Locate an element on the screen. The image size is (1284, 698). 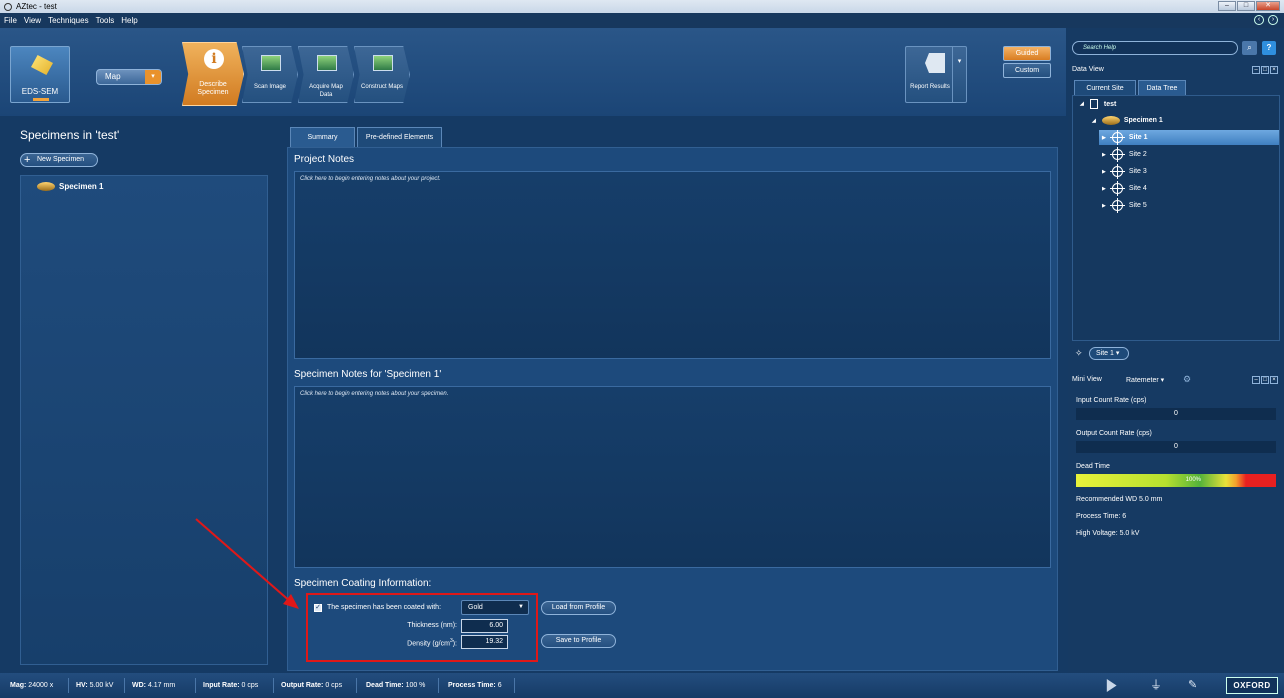
density-field: 19.32 is located at coordinates (484, 642).